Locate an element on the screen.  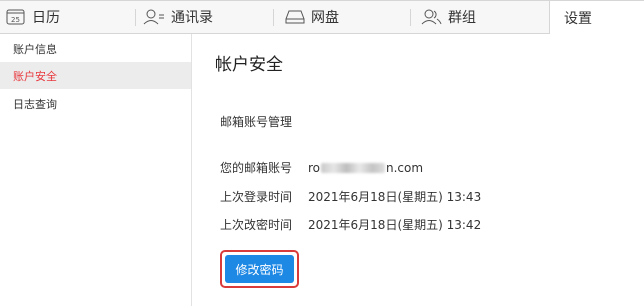
sidebar-item-label: 账户安全 is located at coordinates (35, 76).